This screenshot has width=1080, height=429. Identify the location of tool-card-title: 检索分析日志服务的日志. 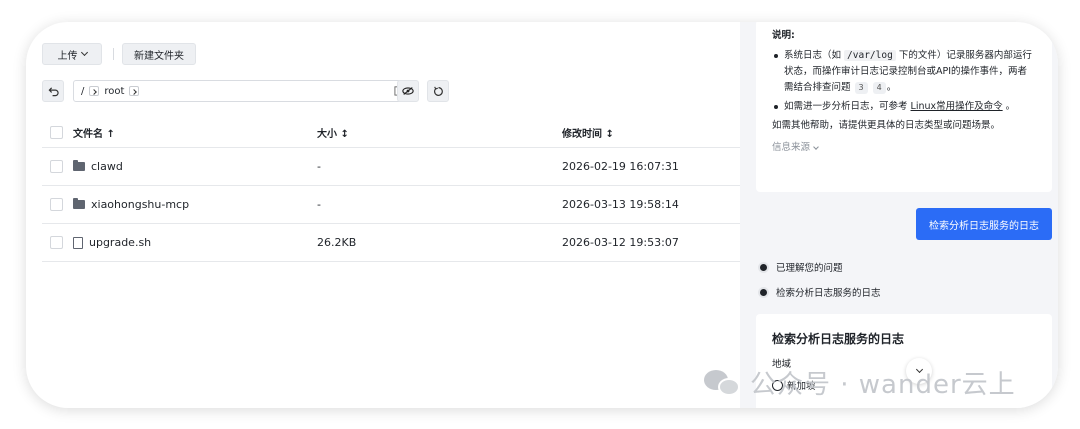
(838, 339).